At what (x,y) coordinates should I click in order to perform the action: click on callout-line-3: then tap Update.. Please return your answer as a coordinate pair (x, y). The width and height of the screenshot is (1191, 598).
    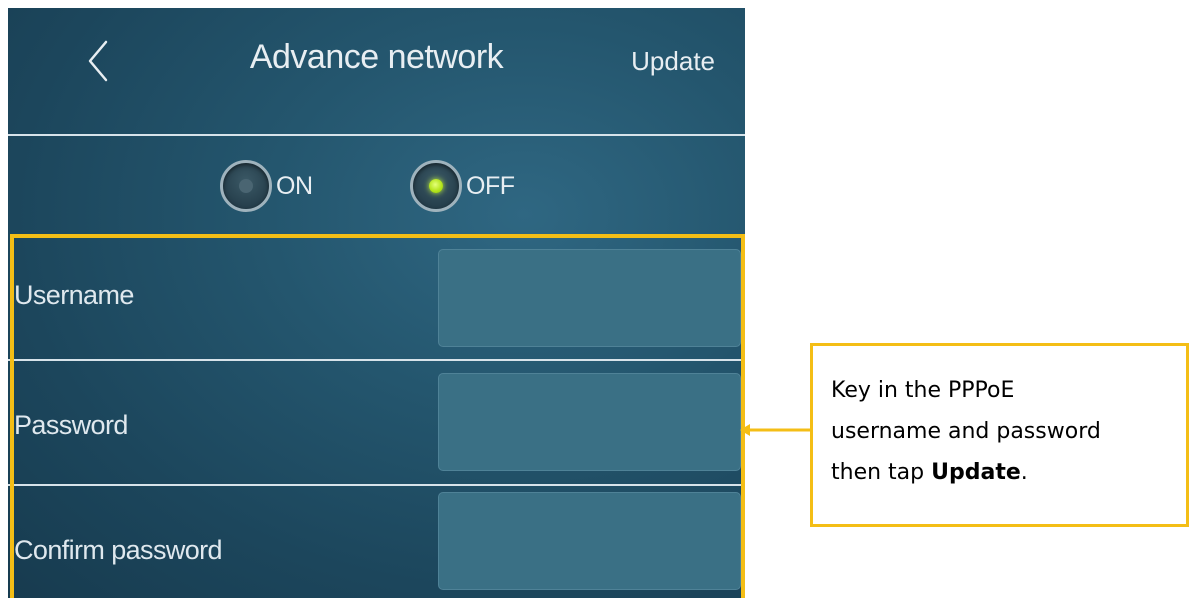
    Looking at the image, I should click on (1000, 472).